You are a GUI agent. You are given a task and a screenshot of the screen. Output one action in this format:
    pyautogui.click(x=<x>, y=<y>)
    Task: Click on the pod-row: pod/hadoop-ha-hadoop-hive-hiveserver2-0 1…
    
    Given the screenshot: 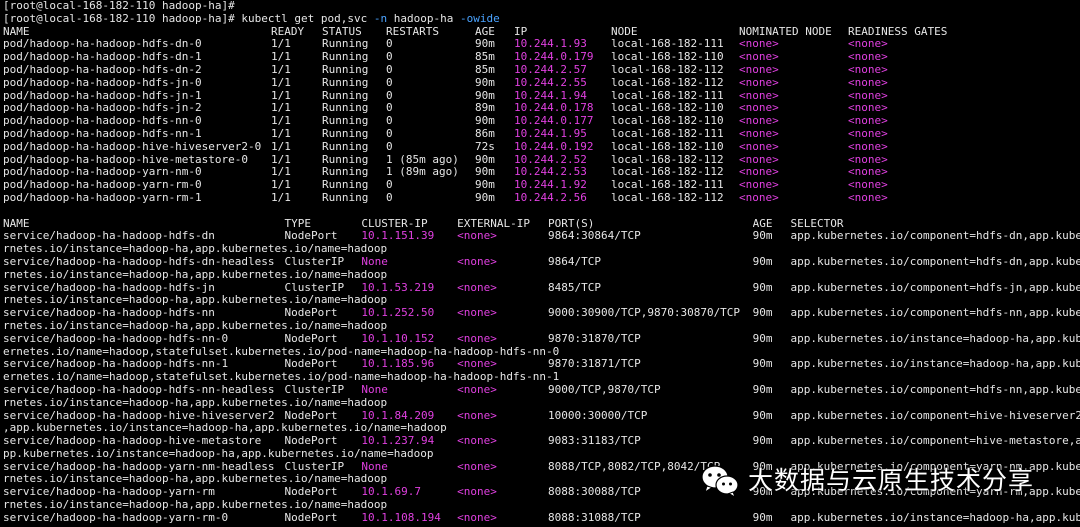 What is the action you would take?
    pyautogui.click(x=541, y=147)
    